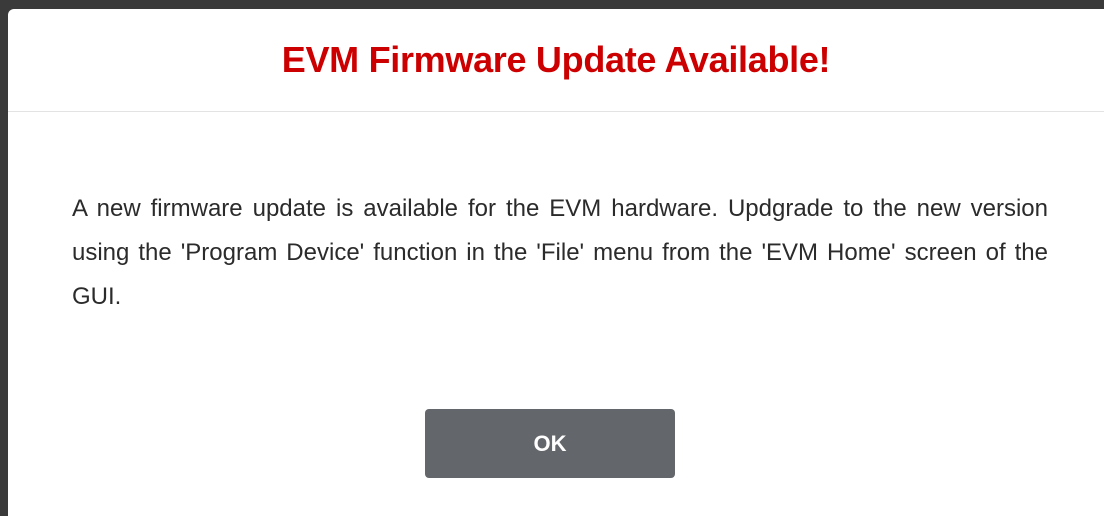  What do you see at coordinates (550, 443) in the screenshot?
I see `ok-button: OK` at bounding box center [550, 443].